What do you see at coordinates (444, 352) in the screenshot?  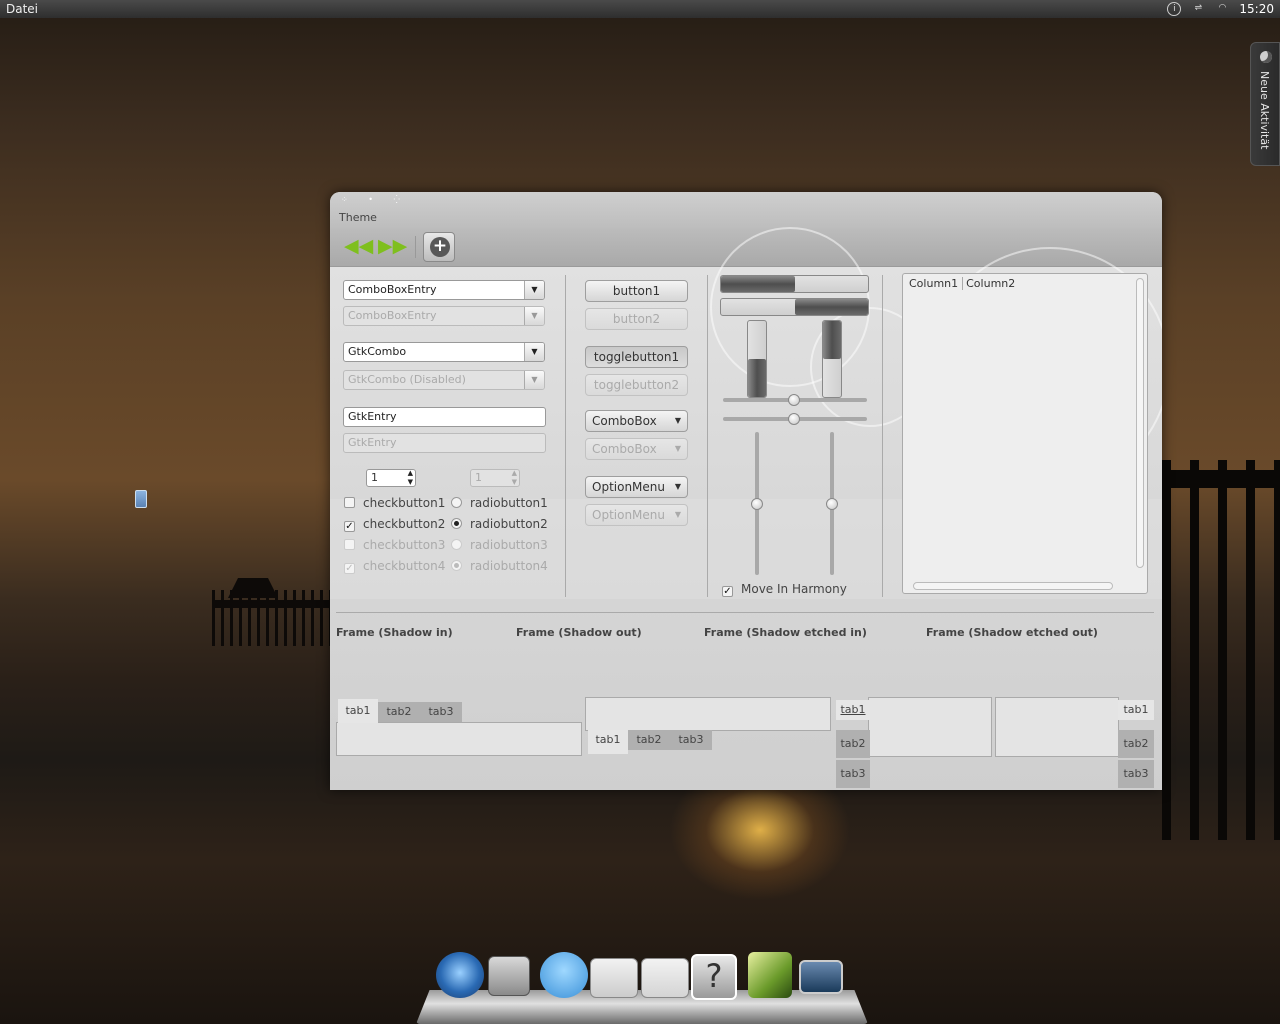 I see `gtkcombo: GtkCombo ▼` at bounding box center [444, 352].